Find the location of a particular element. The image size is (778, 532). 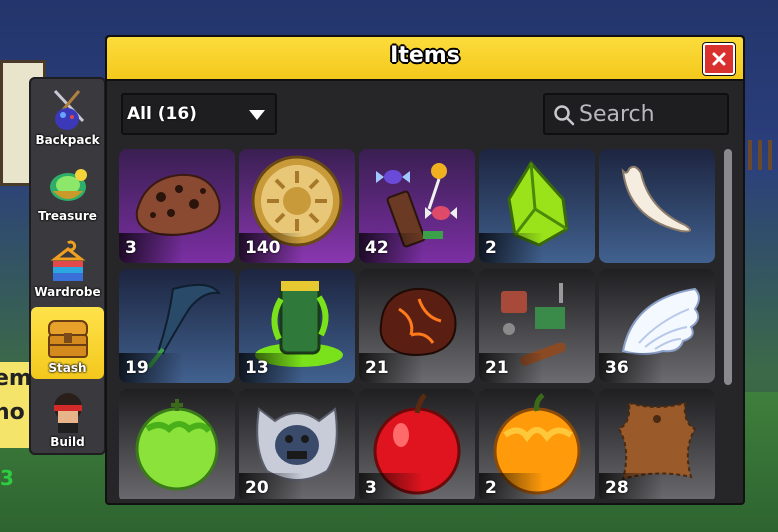

close-icon is located at coordinates (719, 59).